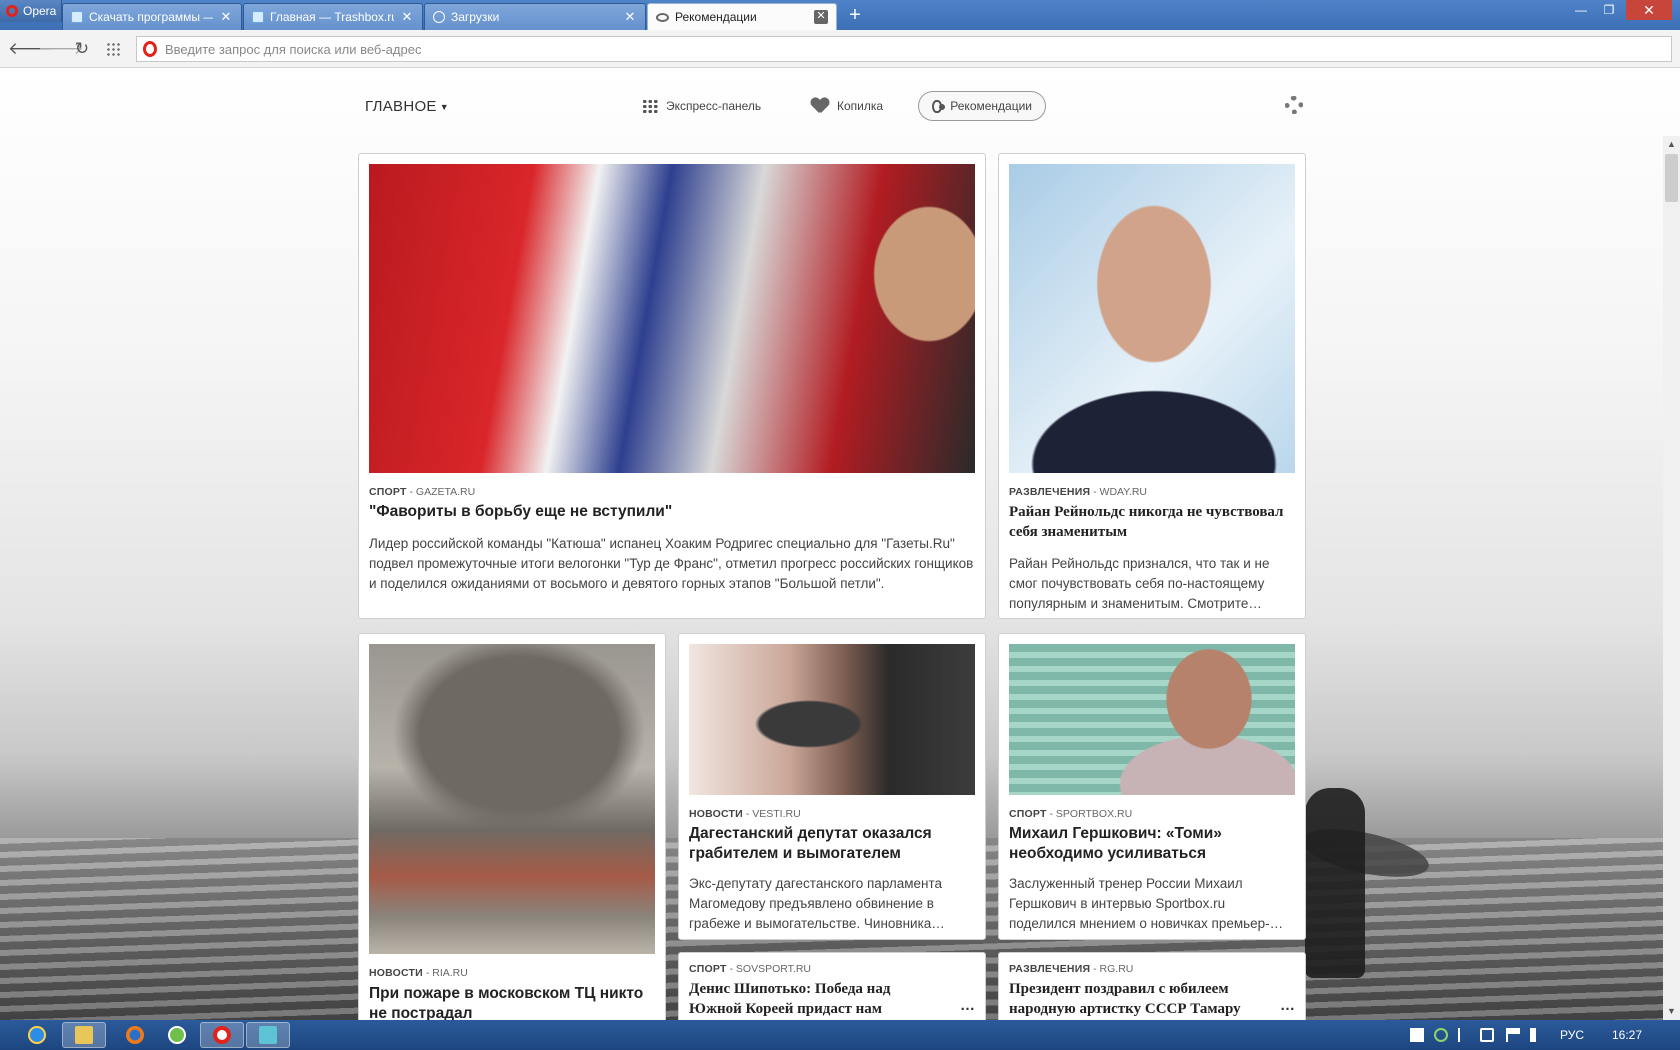 This screenshot has width=1680, height=1050. What do you see at coordinates (840, 1035) in the screenshot?
I see `windows-taskbar: РУС 16:27` at bounding box center [840, 1035].